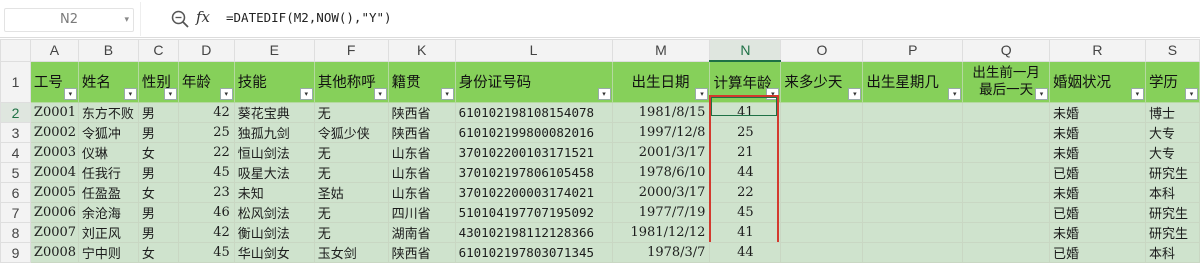 The width and height of the screenshot is (1200, 263). Describe the element at coordinates (108, 232) in the screenshot. I see `cell-name: 刘正风` at that location.